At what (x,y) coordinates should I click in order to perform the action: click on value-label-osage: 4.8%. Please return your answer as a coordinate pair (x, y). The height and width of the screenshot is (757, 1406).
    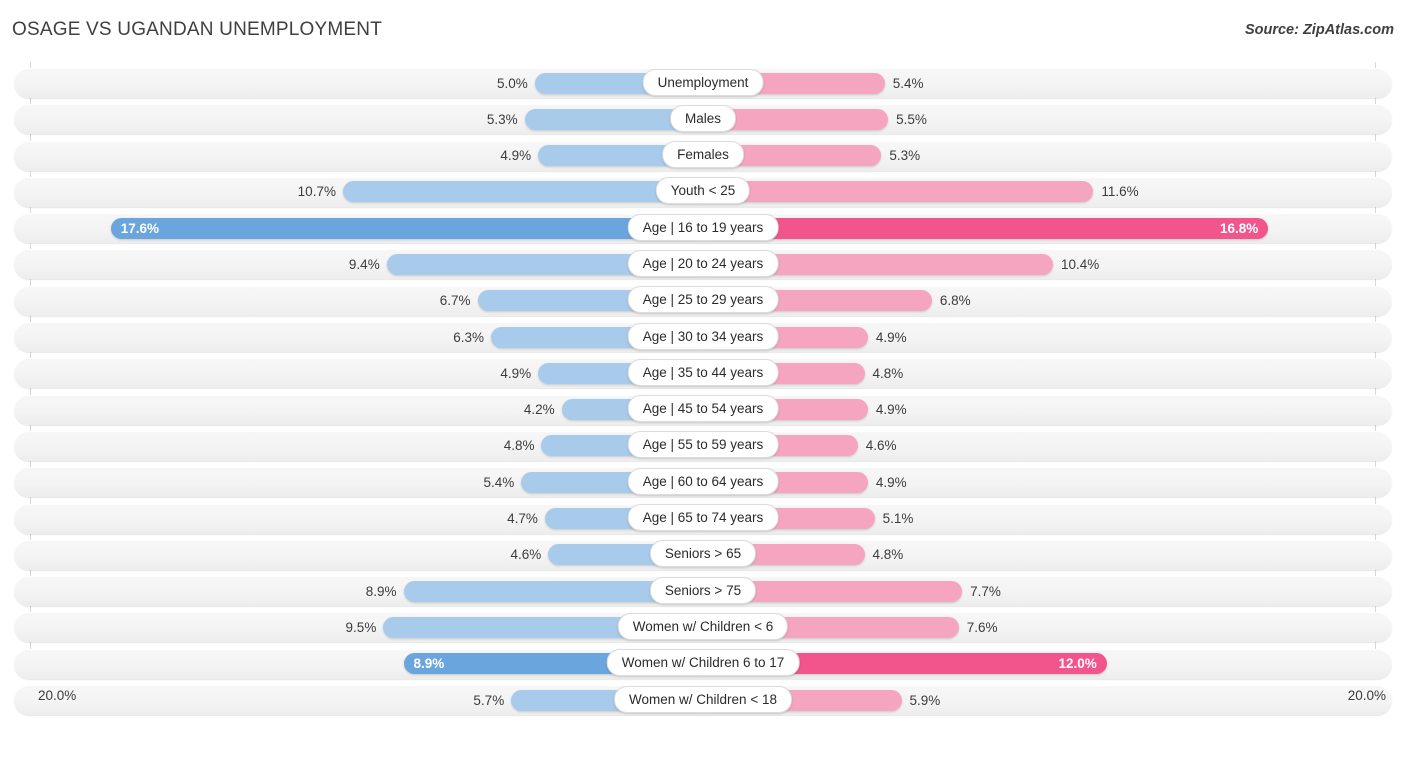
    Looking at the image, I should click on (519, 446).